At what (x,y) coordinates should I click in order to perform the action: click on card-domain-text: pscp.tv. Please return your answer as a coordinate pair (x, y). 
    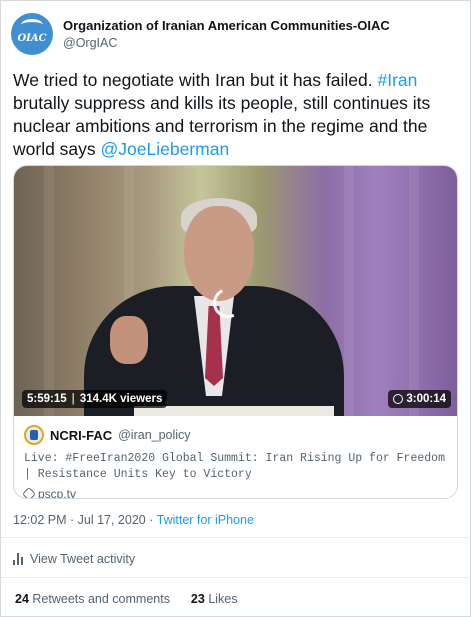
    Looking at the image, I should click on (57, 493).